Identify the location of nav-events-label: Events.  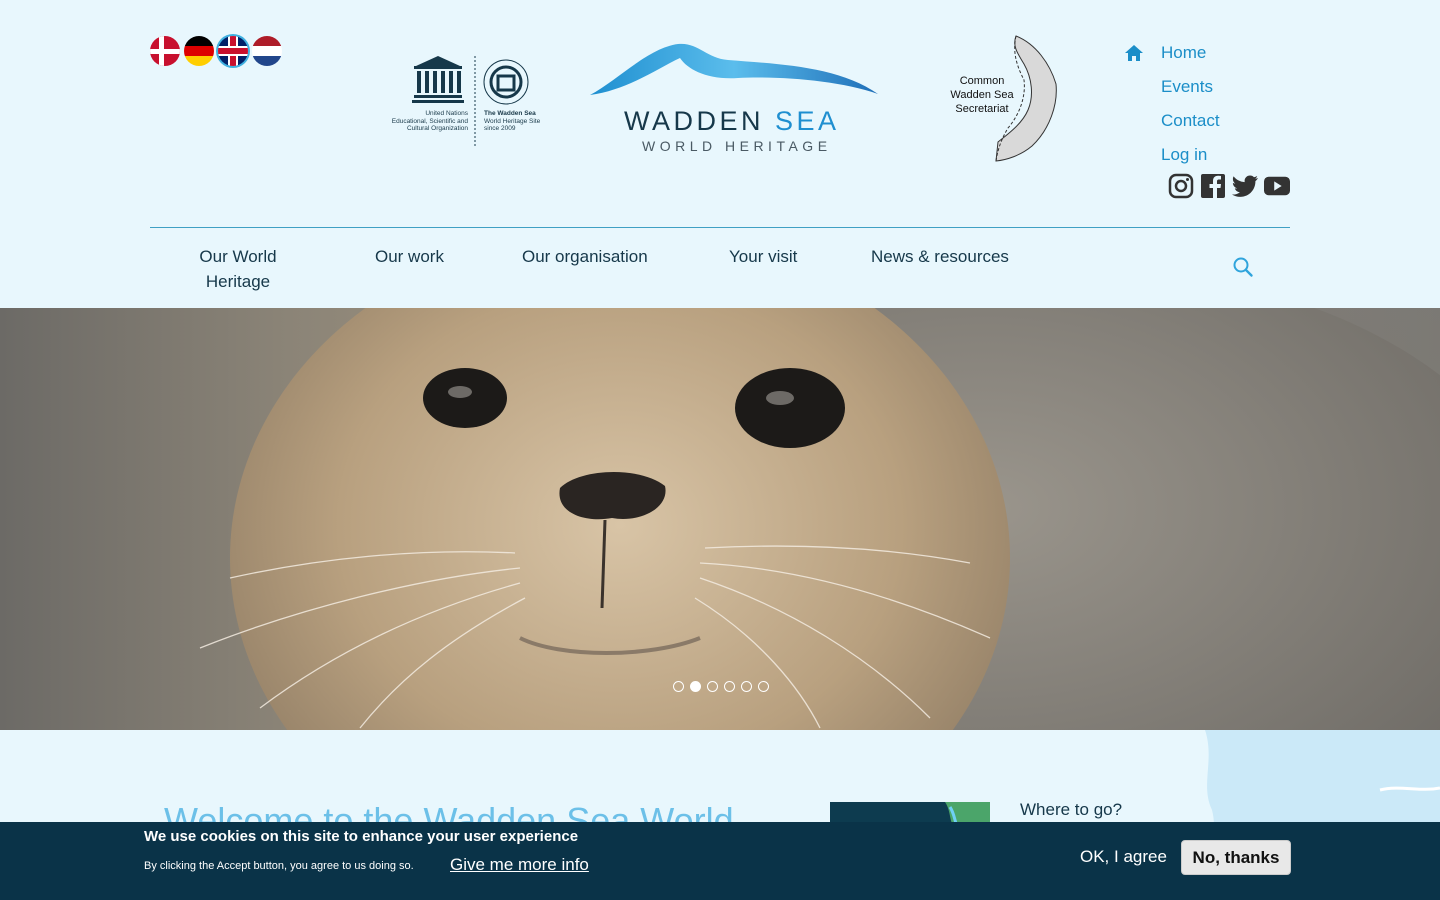
(1187, 86).